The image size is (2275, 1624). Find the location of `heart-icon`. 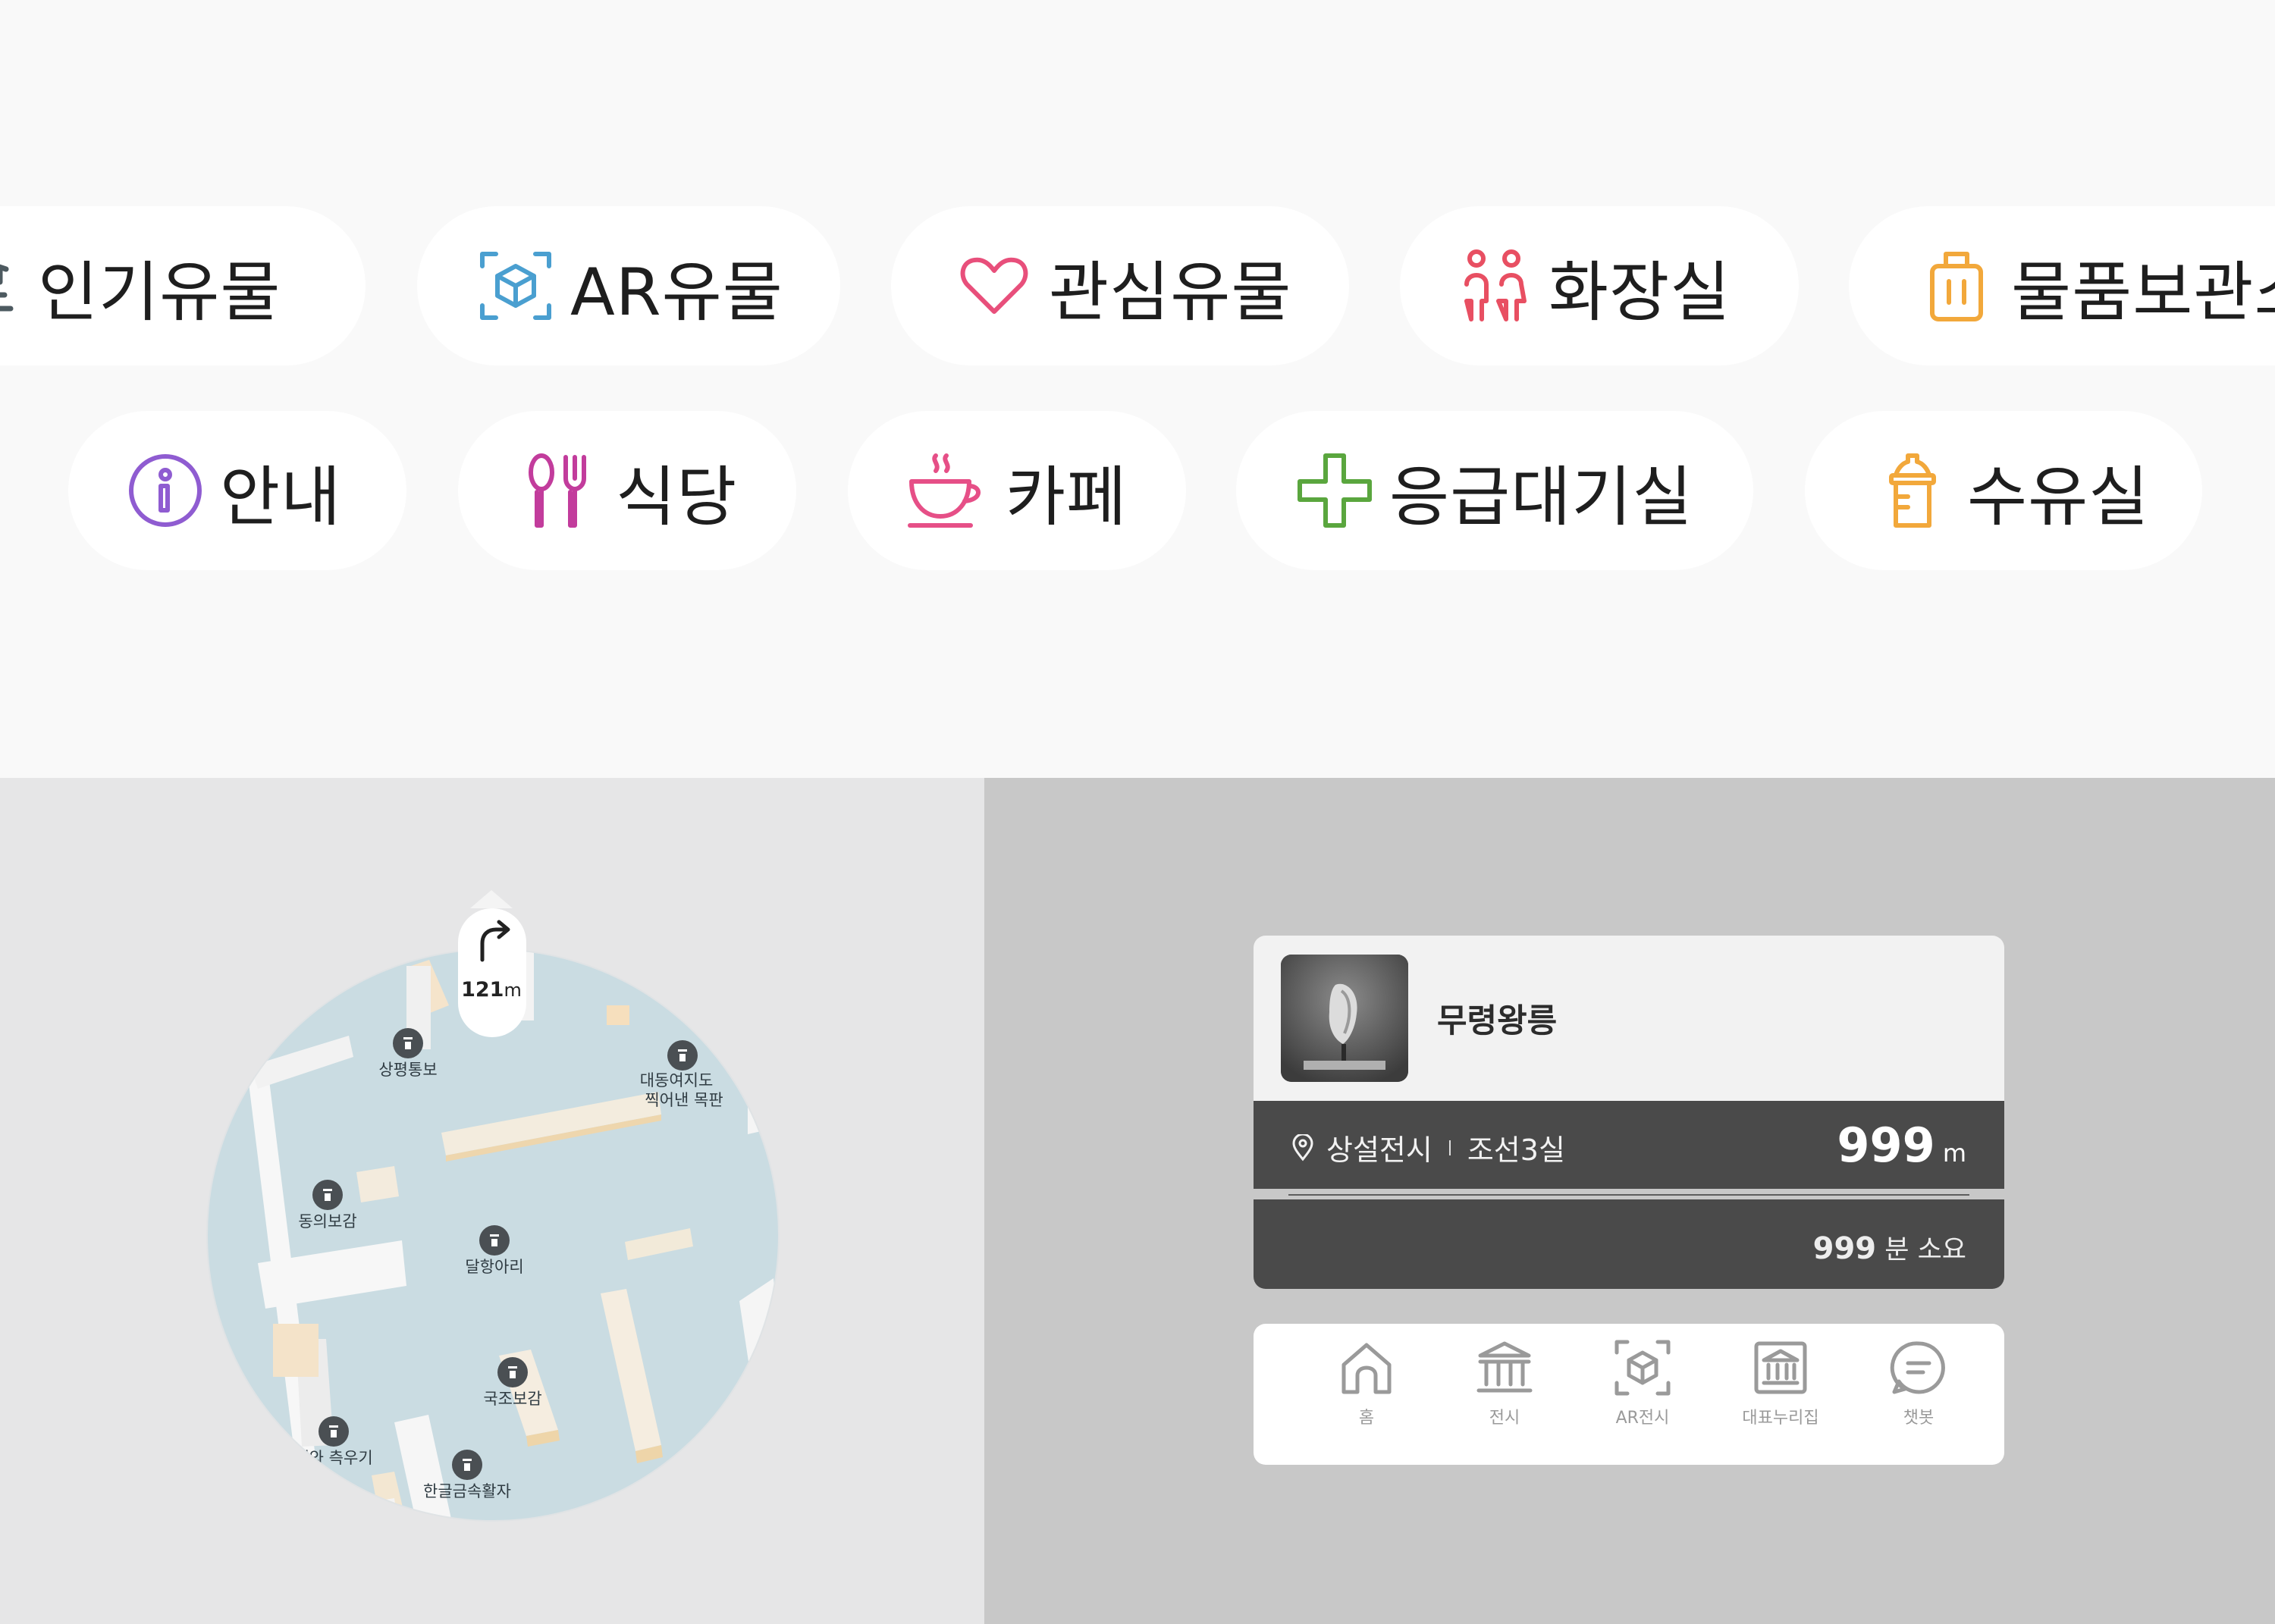

heart-icon is located at coordinates (994, 285).